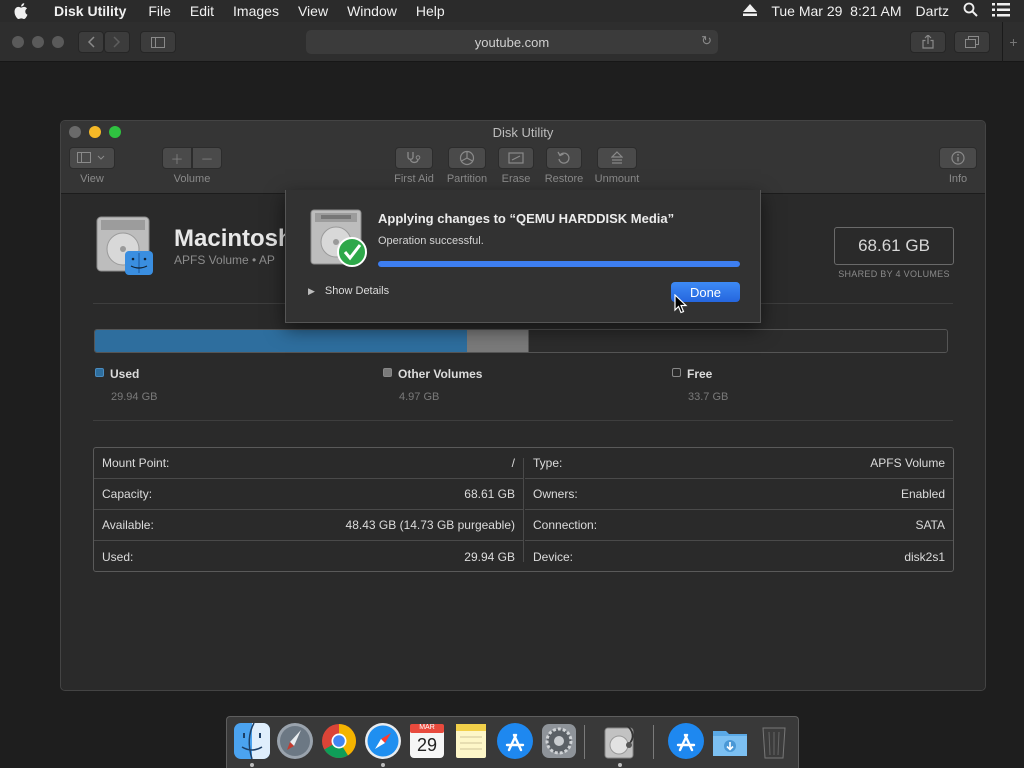 The width and height of the screenshot is (1024, 768). I want to click on info-row: Owners: Enabled, so click(739, 494).